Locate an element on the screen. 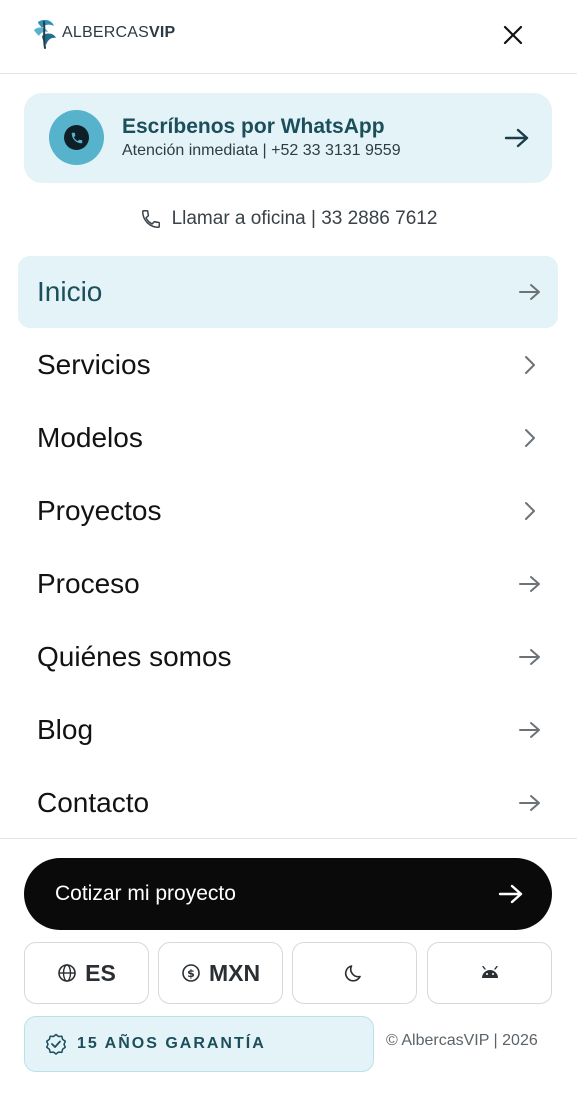 The width and height of the screenshot is (577, 1100). nav-item-label: Proyectos is located at coordinates (99, 510).